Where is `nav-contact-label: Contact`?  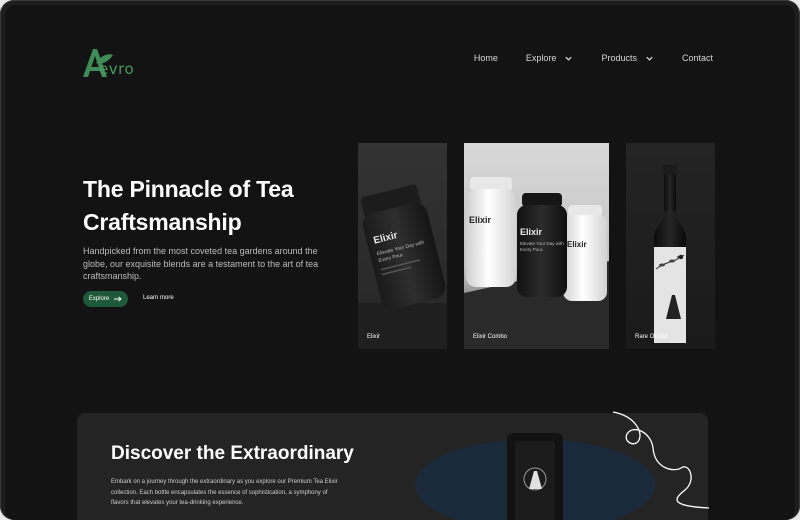 nav-contact-label: Contact is located at coordinates (697, 58).